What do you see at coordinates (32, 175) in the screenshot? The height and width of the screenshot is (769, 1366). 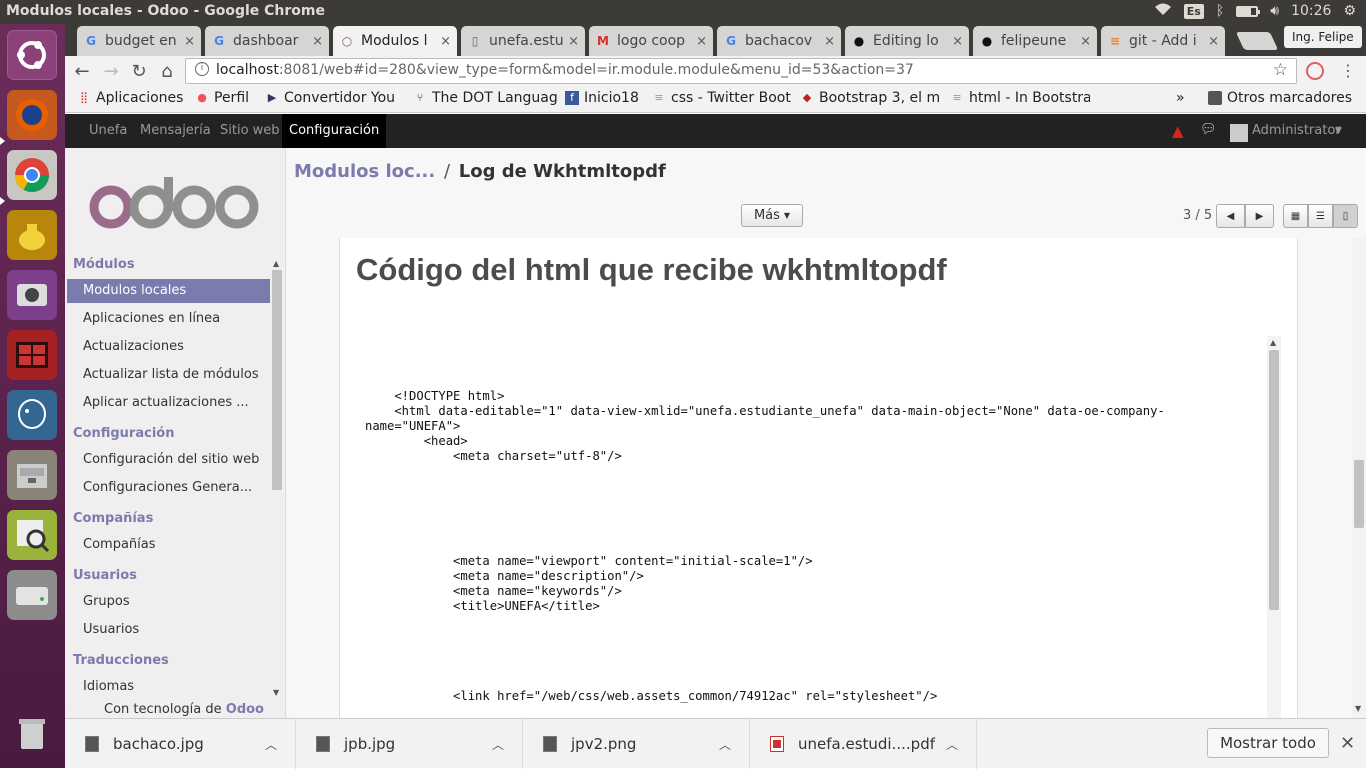 I see `chrome-icon` at bounding box center [32, 175].